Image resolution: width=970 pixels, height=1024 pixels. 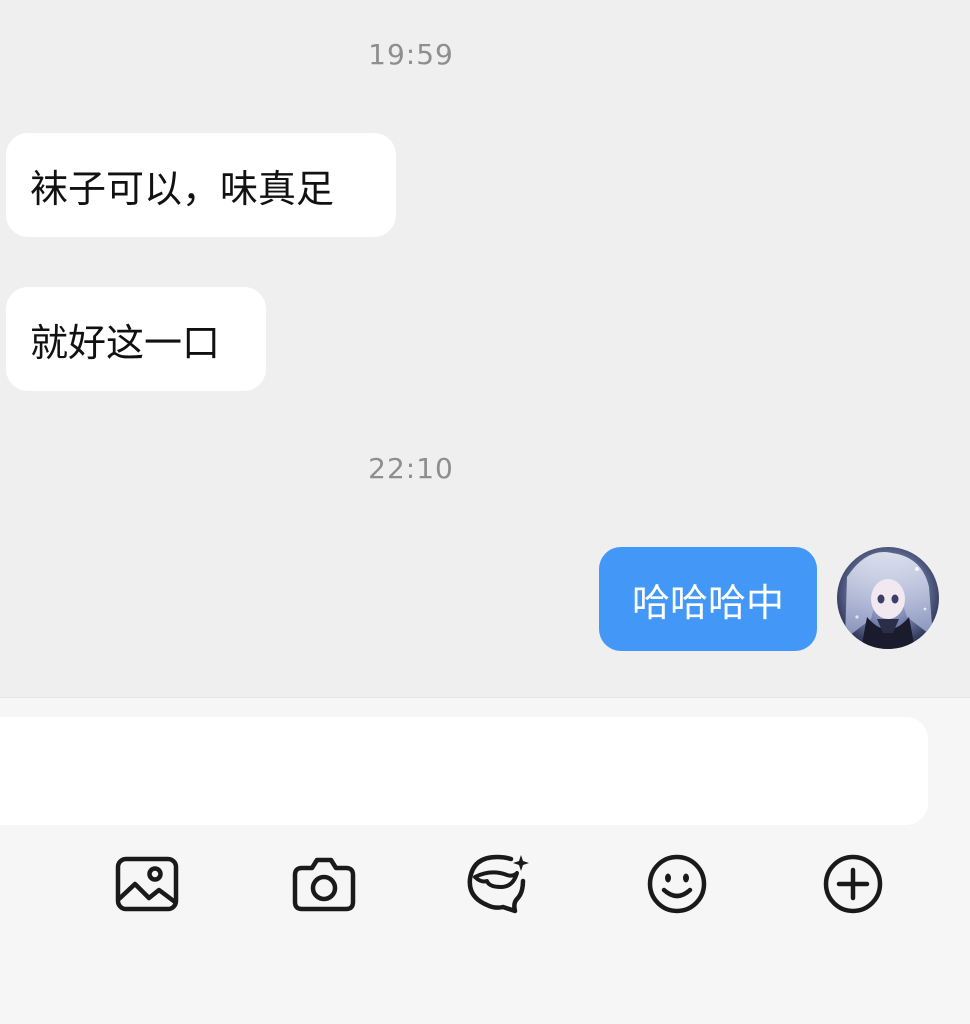 I want to click on ai-chat-icon, so click(x=498, y=884).